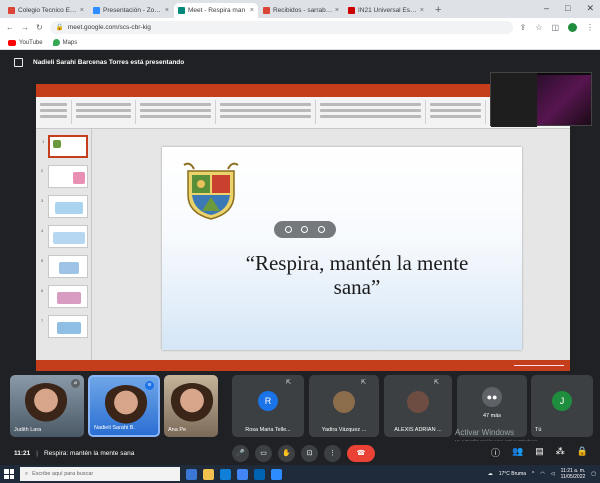 The height and width of the screenshot is (483, 600). What do you see at coordinates (533, 474) in the screenshot?
I see `tray-arrow-icon: ^` at bounding box center [533, 474].